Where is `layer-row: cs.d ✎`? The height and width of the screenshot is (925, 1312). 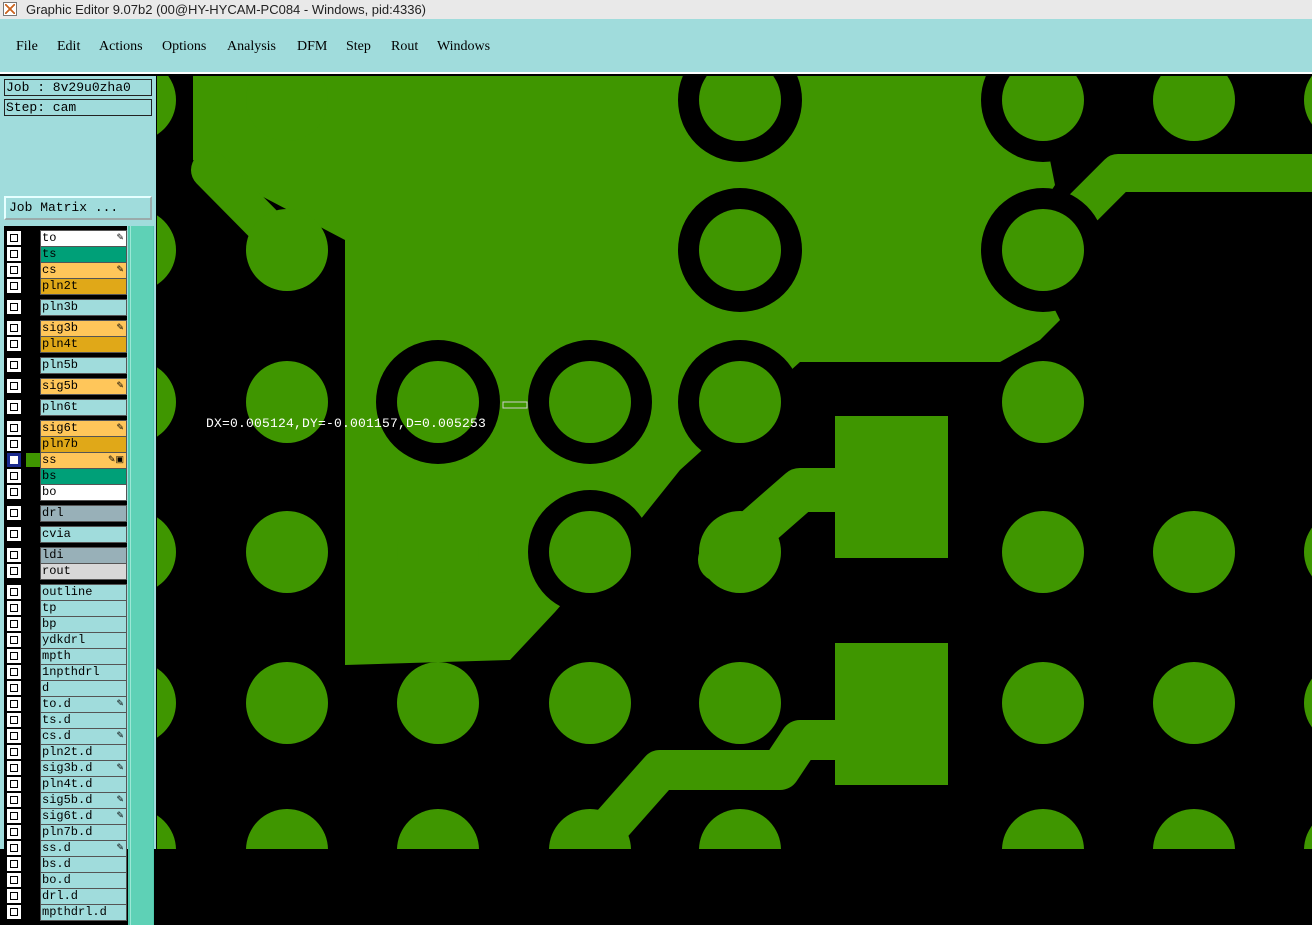
layer-row: cs.d ✎ is located at coordinates (65, 736).